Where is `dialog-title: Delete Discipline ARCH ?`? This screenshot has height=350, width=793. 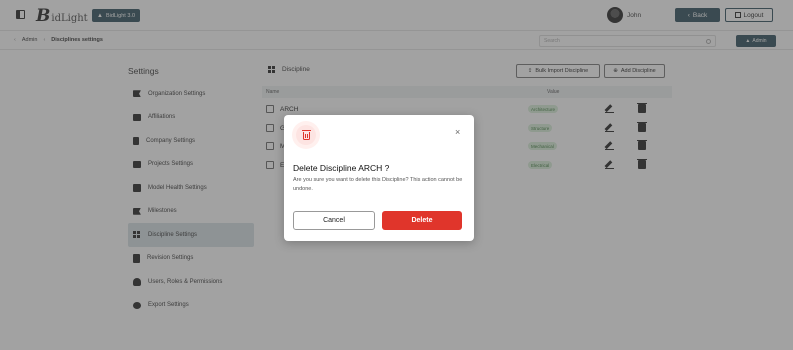
dialog-title: Delete Discipline ARCH ? is located at coordinates (341, 168).